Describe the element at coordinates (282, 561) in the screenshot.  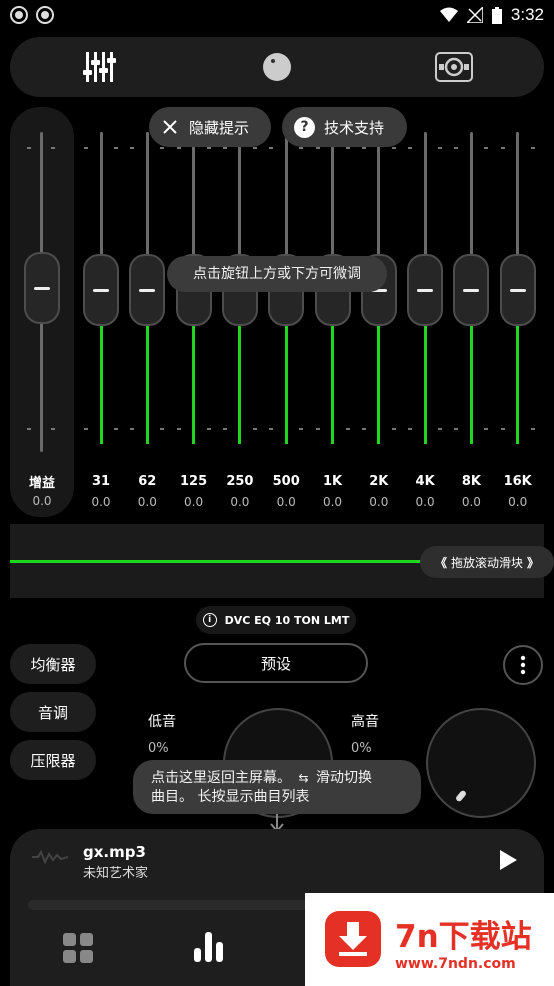
I see `band-scroll-strip: 《 拖放滚动滑块 》` at that location.